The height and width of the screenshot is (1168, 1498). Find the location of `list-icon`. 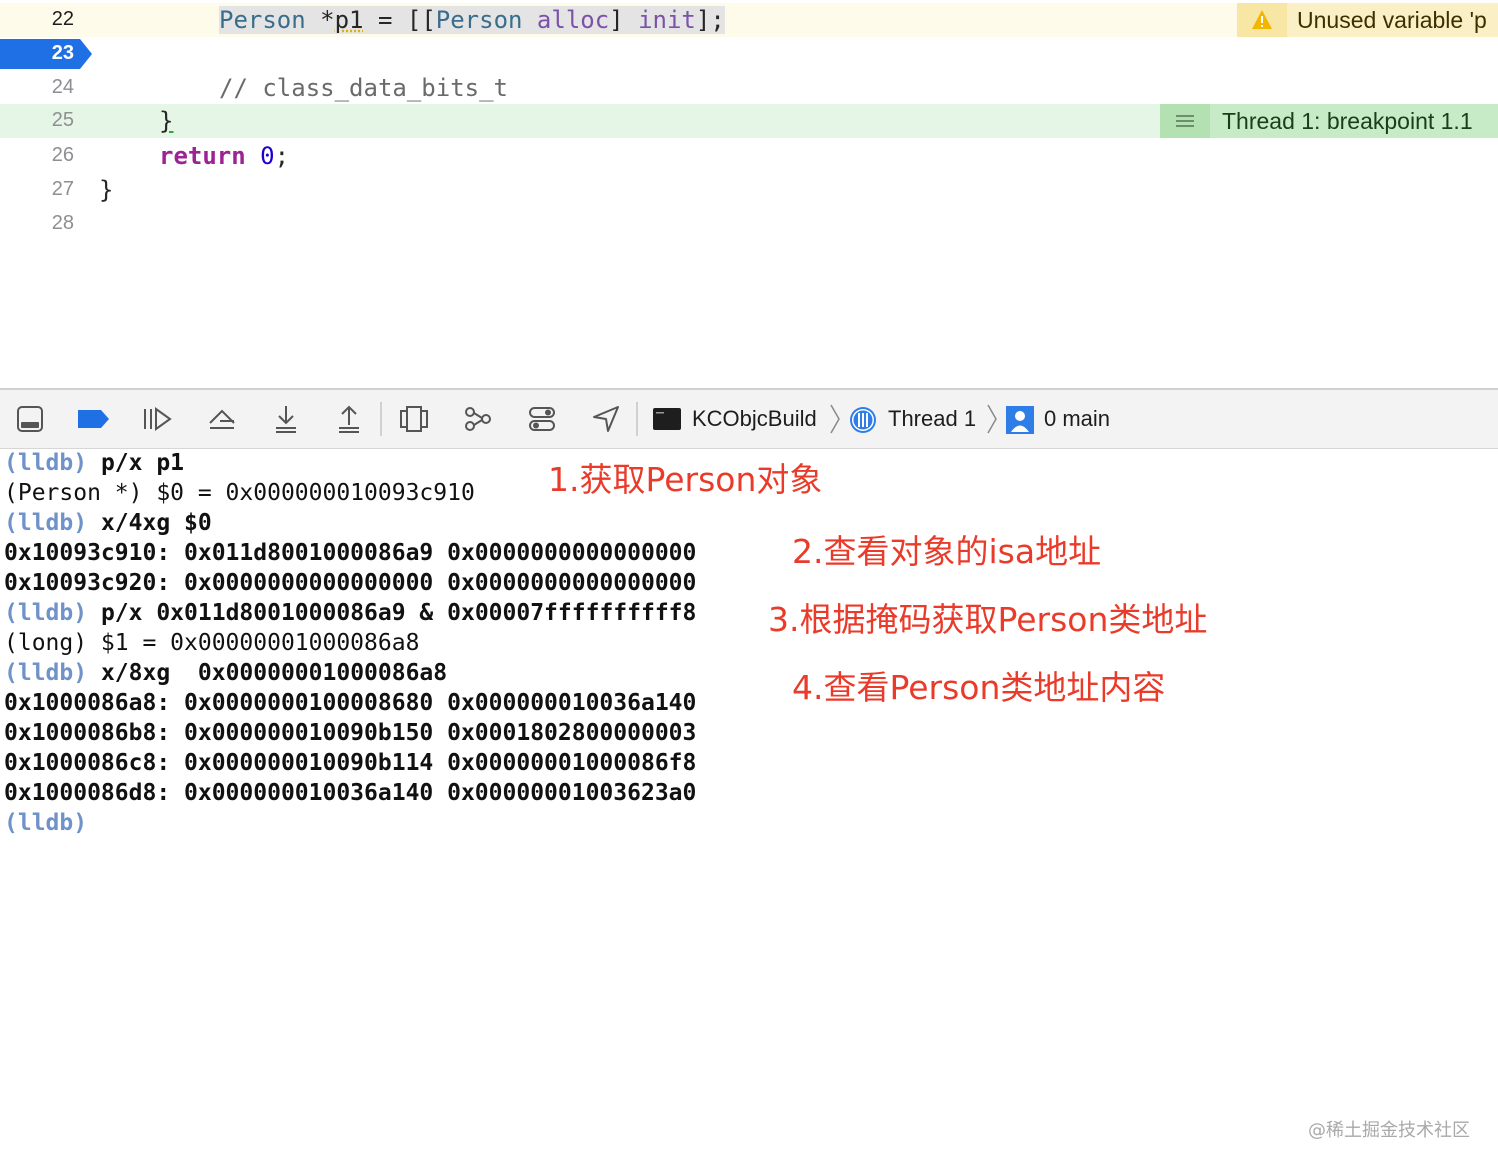

list-icon is located at coordinates (1185, 121).